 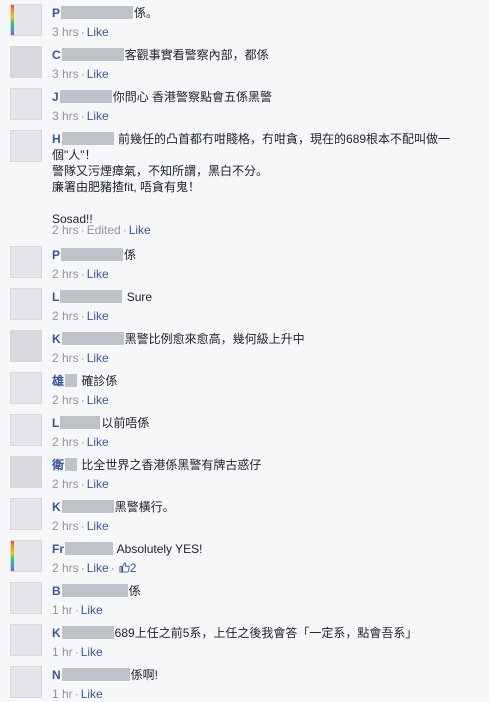 I want to click on comment-text-line: 廉署由肥豬揸fit, 唔貪有鬼！, so click(x=126, y=187).